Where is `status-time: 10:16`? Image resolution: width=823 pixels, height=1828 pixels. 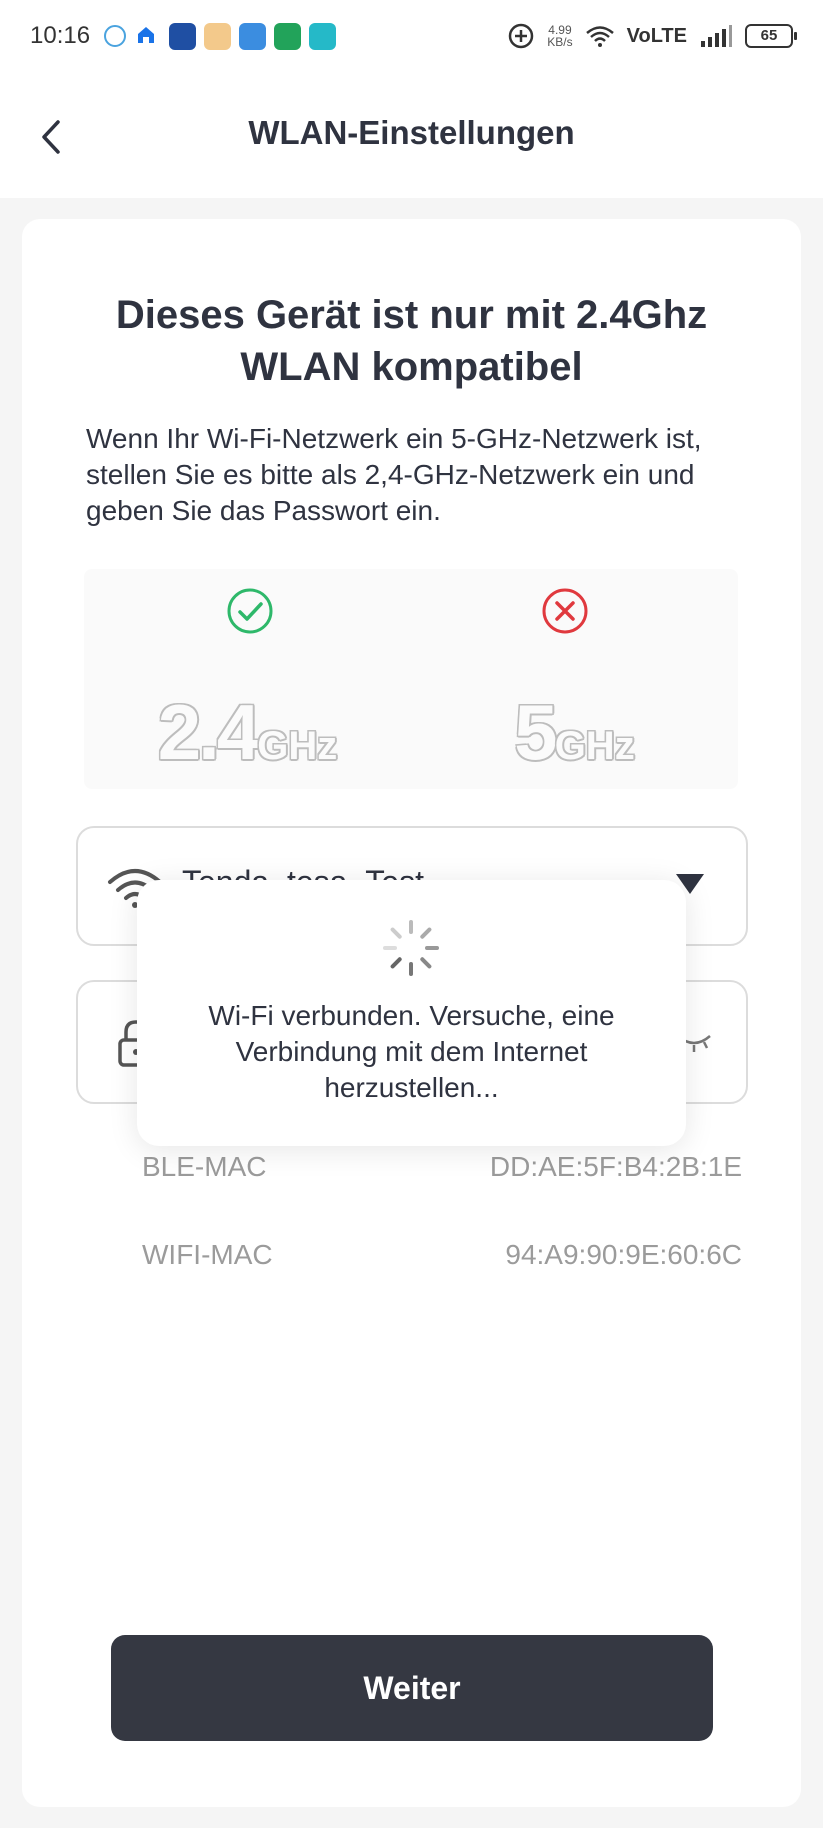 status-time: 10:16 is located at coordinates (60, 35).